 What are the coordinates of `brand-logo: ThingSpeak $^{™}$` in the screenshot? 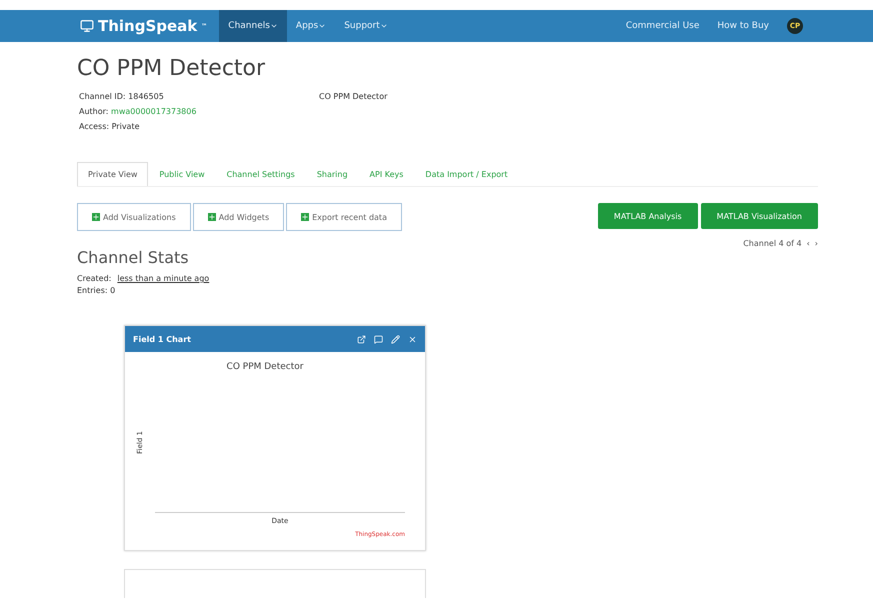 It's located at (144, 26).